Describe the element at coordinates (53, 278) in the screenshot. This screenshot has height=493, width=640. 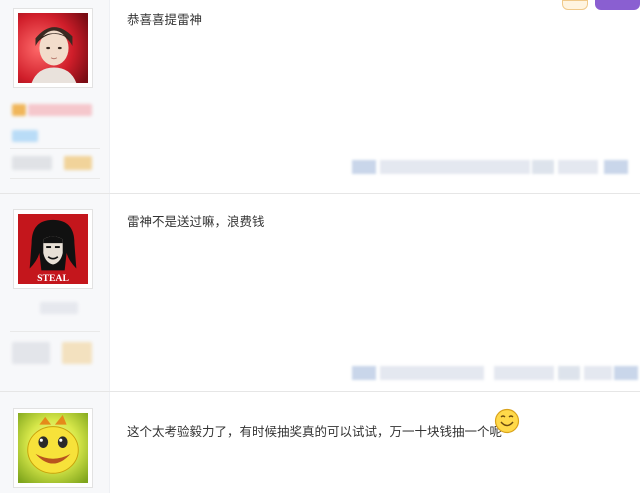
I see `avatar-caption: STEAL` at that location.